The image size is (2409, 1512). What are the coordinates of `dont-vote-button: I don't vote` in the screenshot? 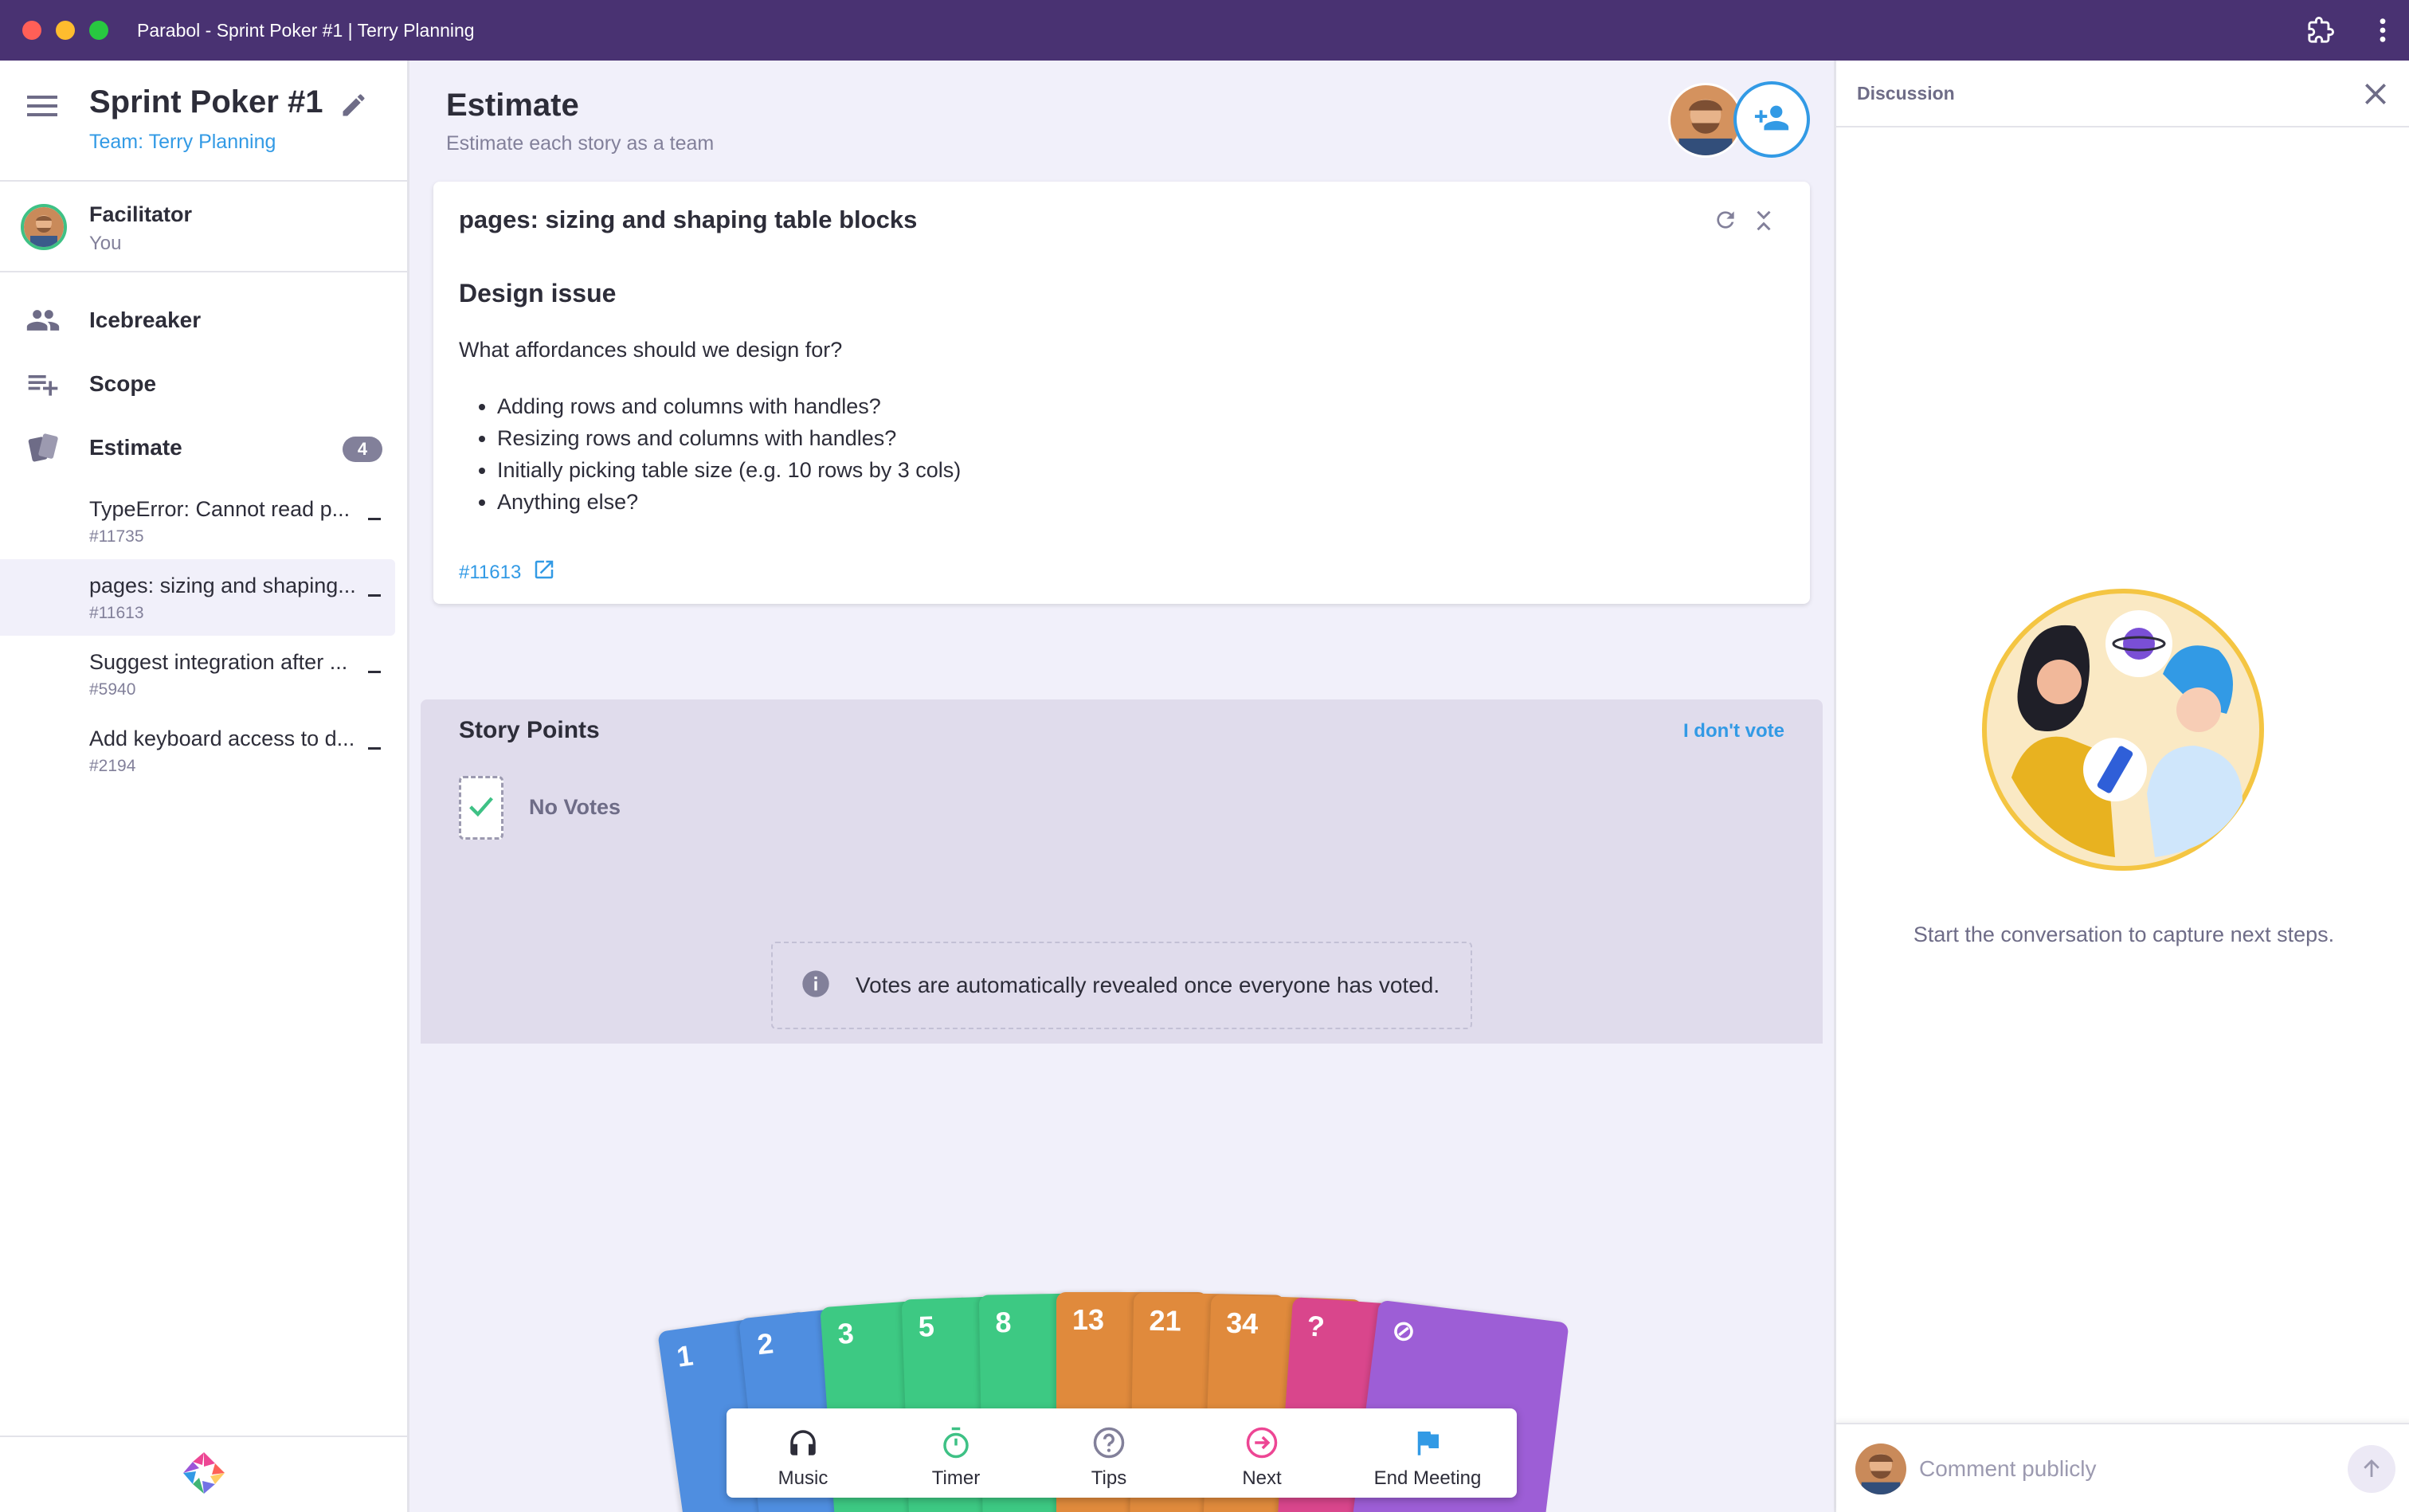 It's located at (1733, 731).